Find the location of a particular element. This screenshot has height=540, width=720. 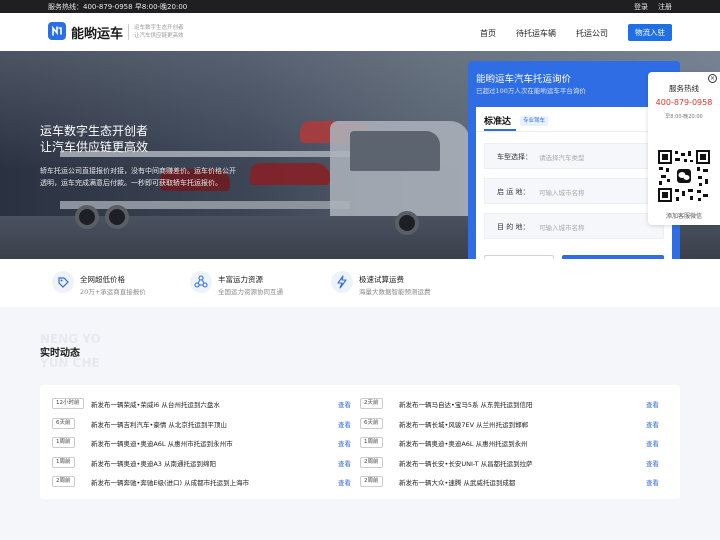

active-tab-underline is located at coordinates (500, 130).